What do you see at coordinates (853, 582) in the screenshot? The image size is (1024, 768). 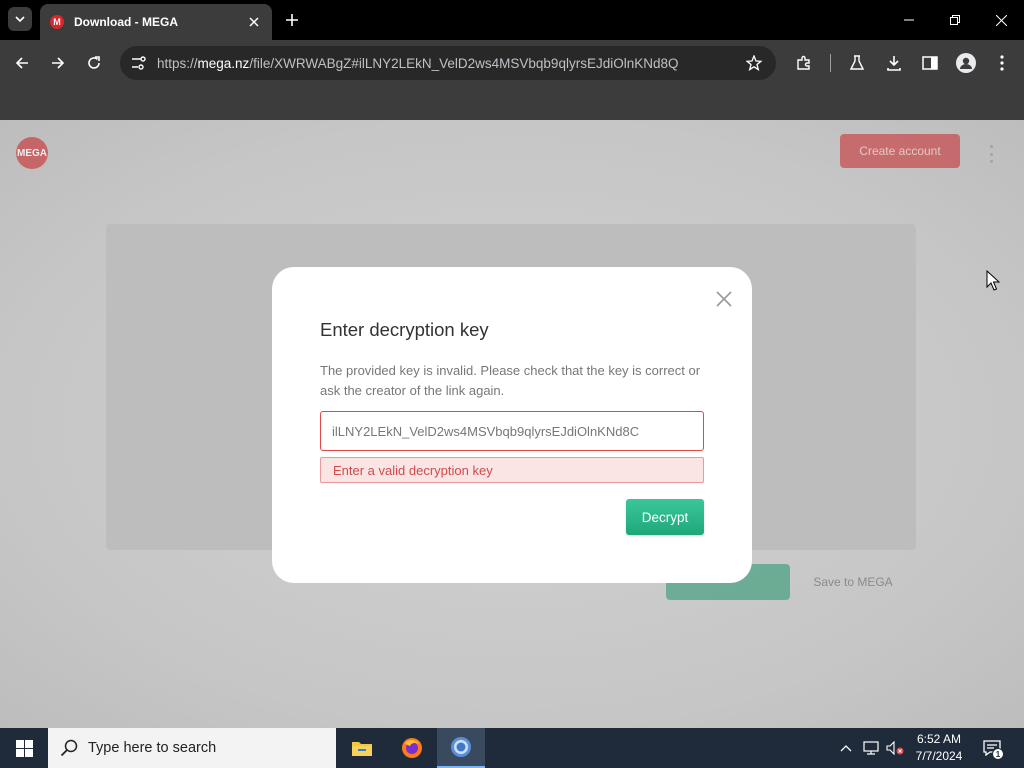 I see `save-to-mega-button: Save to MEGA` at bounding box center [853, 582].